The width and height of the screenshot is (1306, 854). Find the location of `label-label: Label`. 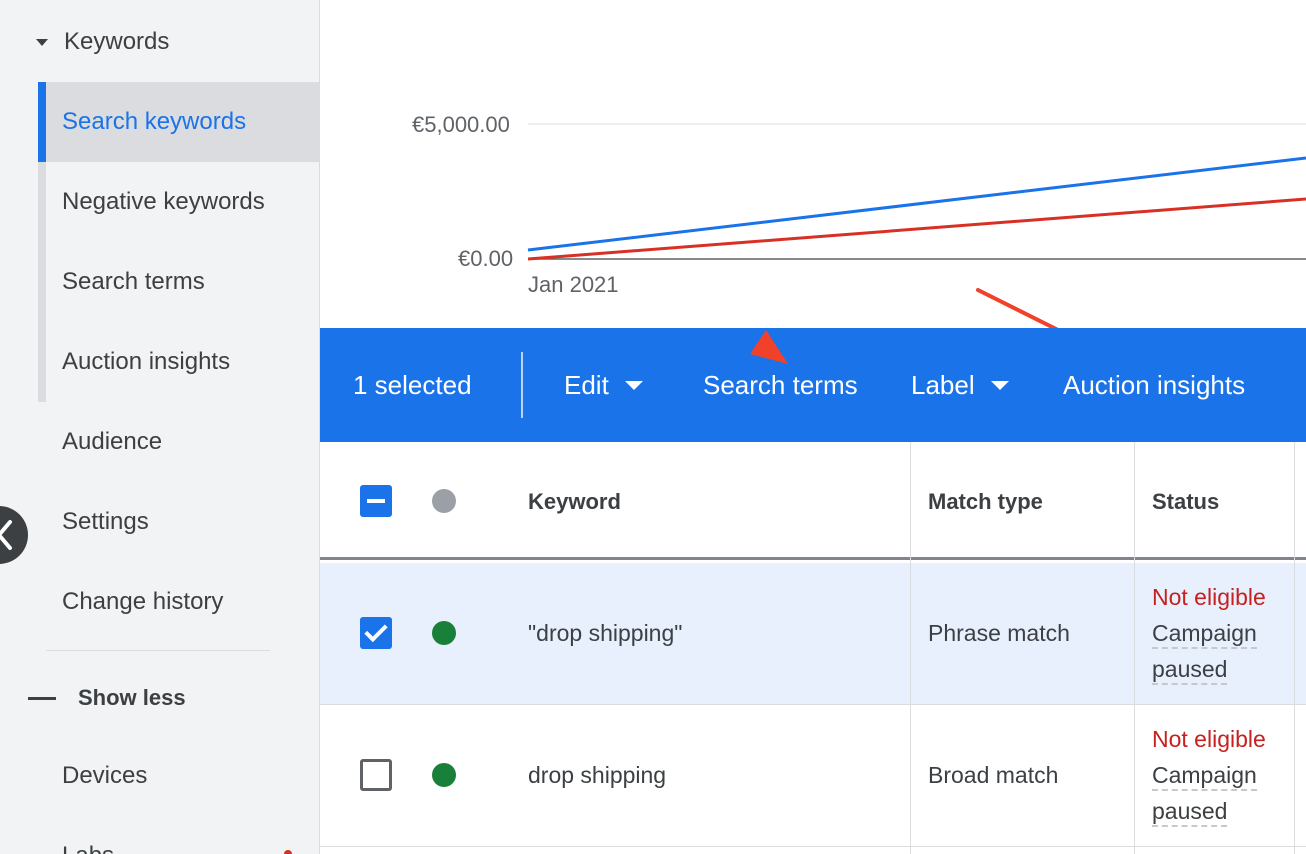

label-label: Label is located at coordinates (943, 384).